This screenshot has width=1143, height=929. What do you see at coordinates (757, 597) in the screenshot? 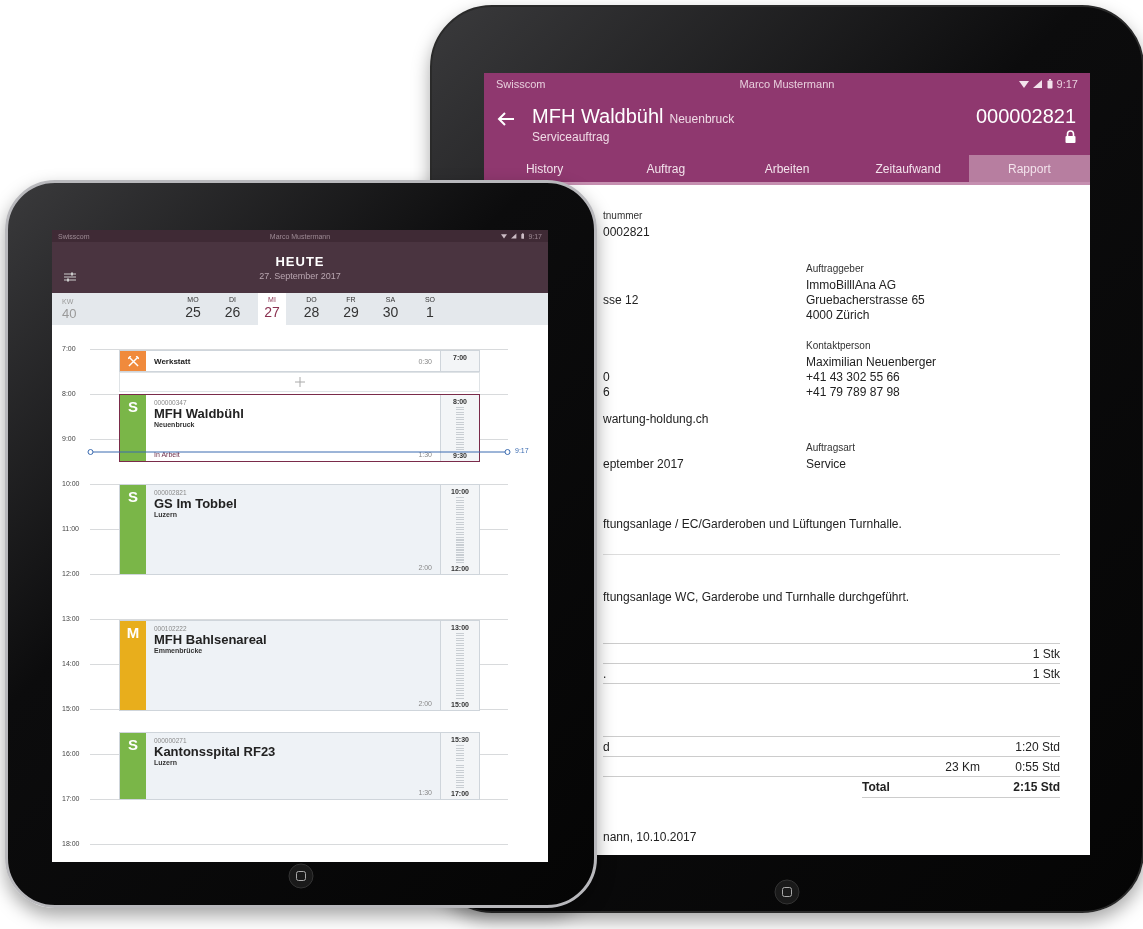
I see `work-done-text: ftungsanlage WC, Garderobe und Turnhalle durchgeführt.` at bounding box center [757, 597].